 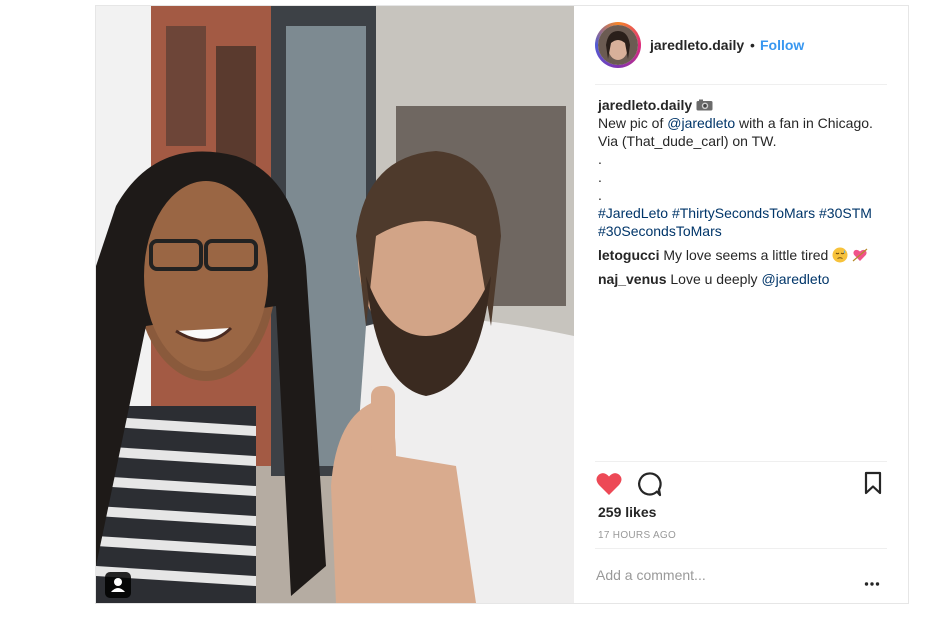 I want to click on caption-mention: @jaredleto, so click(x=701, y=123).